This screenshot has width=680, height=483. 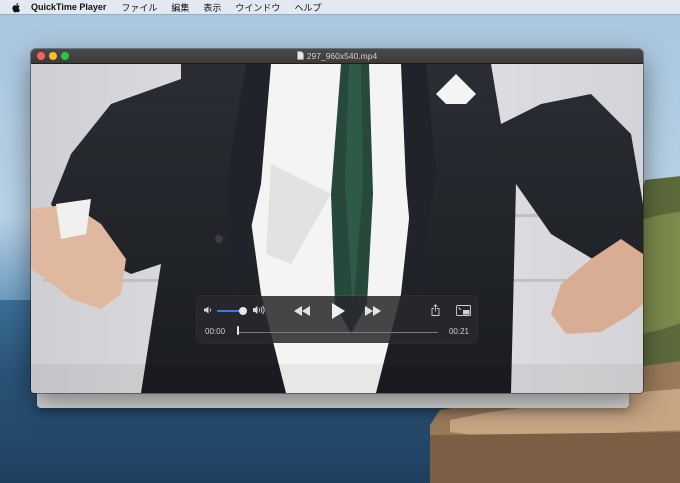 I want to click on play-icon, so click(x=338, y=311).